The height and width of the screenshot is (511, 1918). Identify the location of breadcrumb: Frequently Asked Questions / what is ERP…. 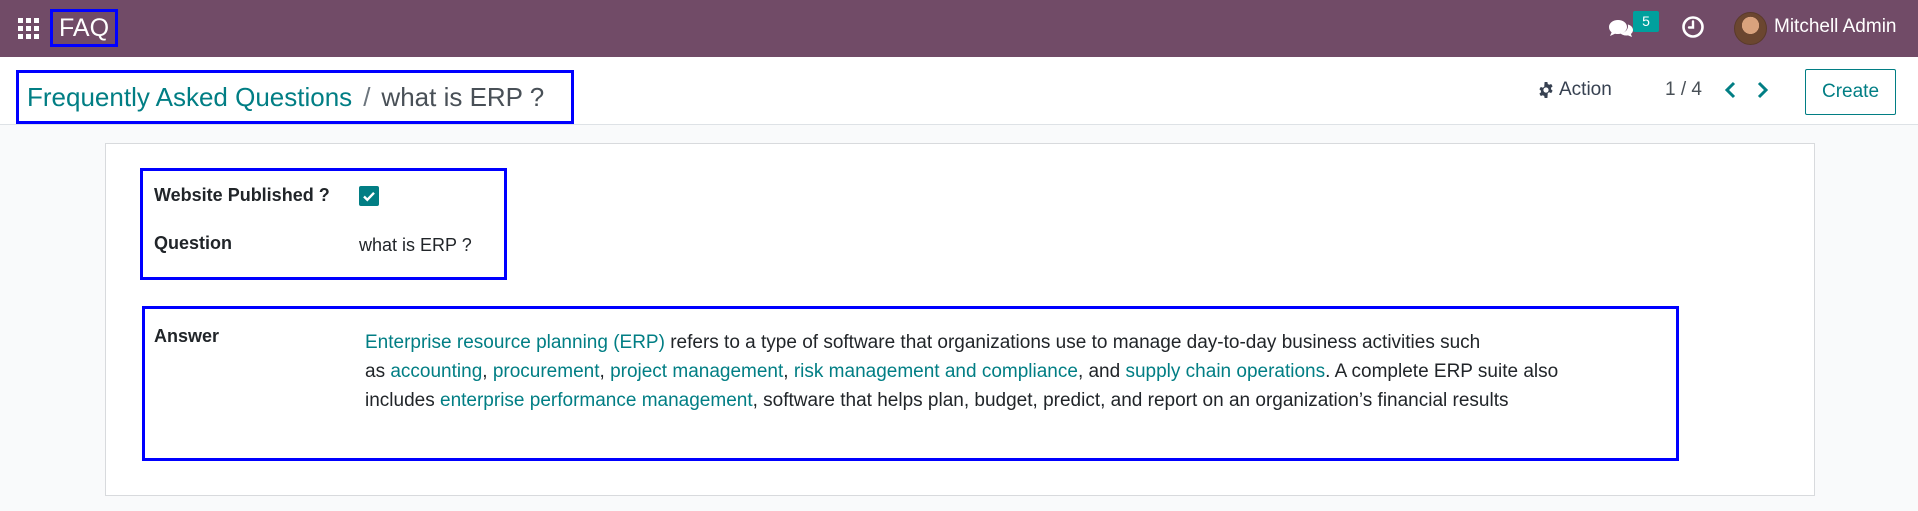
(295, 97).